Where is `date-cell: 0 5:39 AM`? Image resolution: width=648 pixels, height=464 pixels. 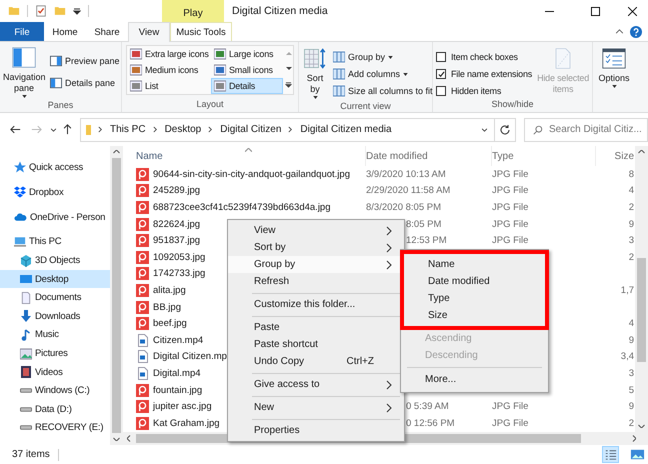 date-cell: 0 5:39 AM is located at coordinates (427, 406).